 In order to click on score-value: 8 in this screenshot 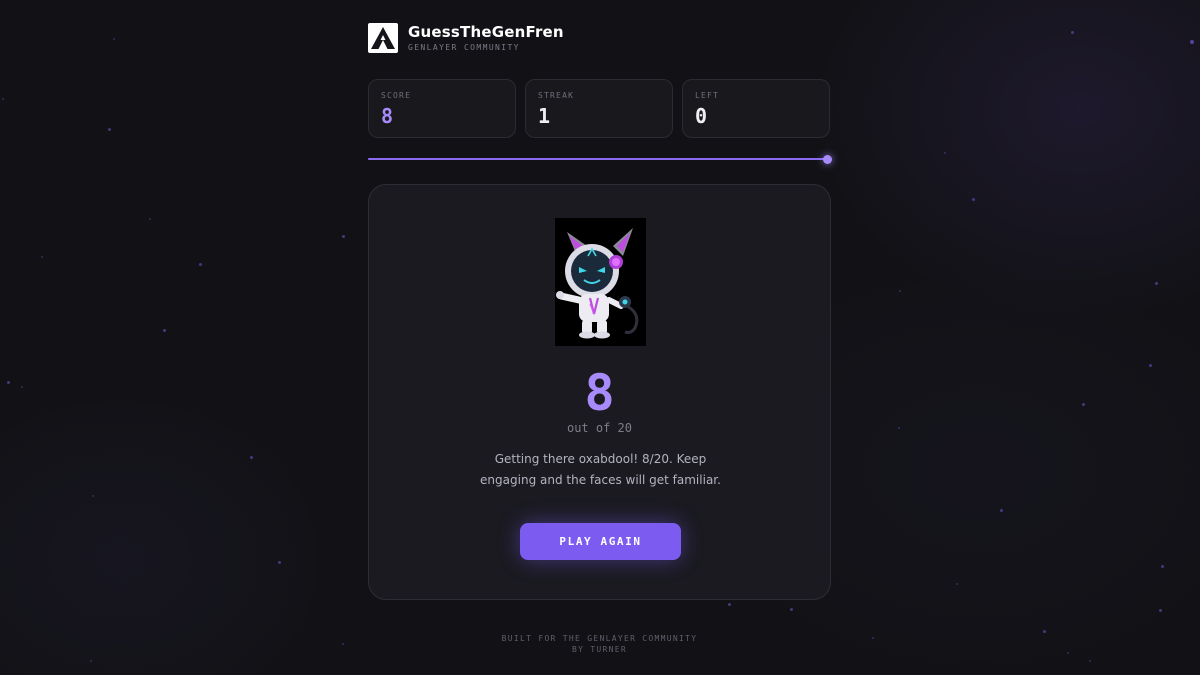, I will do `click(387, 116)`.